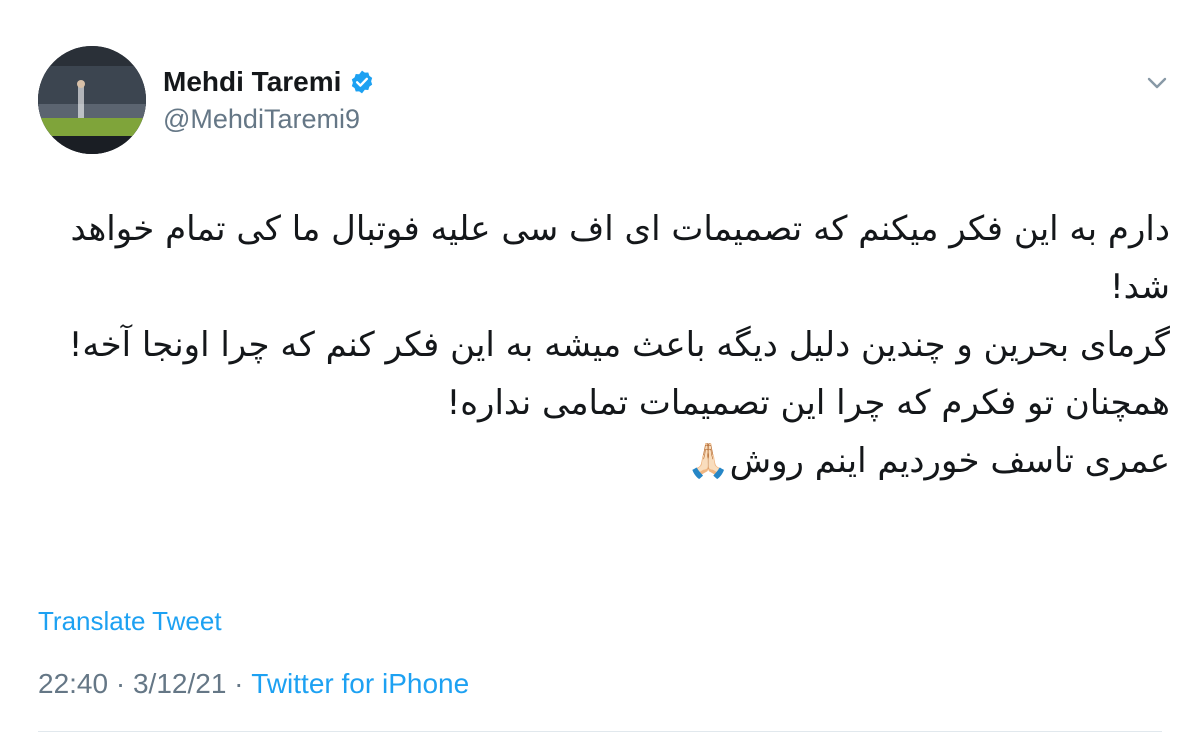 This screenshot has height=736, width=1200. I want to click on avatar, so click(92, 100).